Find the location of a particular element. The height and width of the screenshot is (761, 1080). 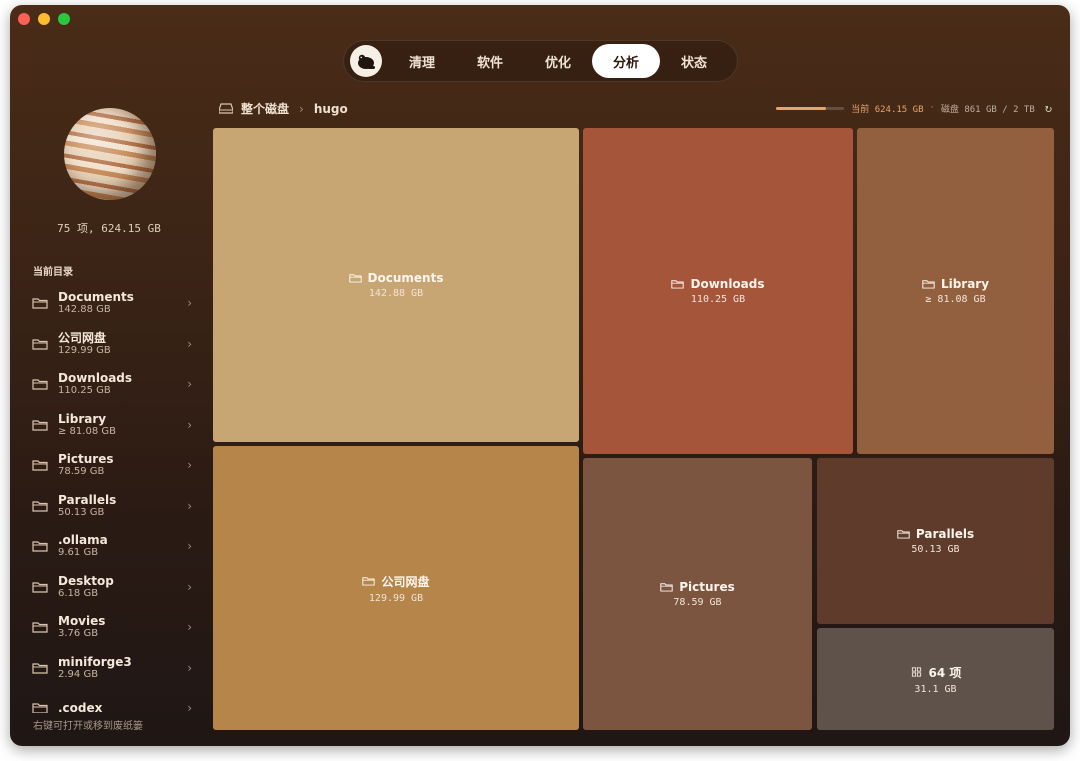

usage-bar-fill is located at coordinates (801, 108).